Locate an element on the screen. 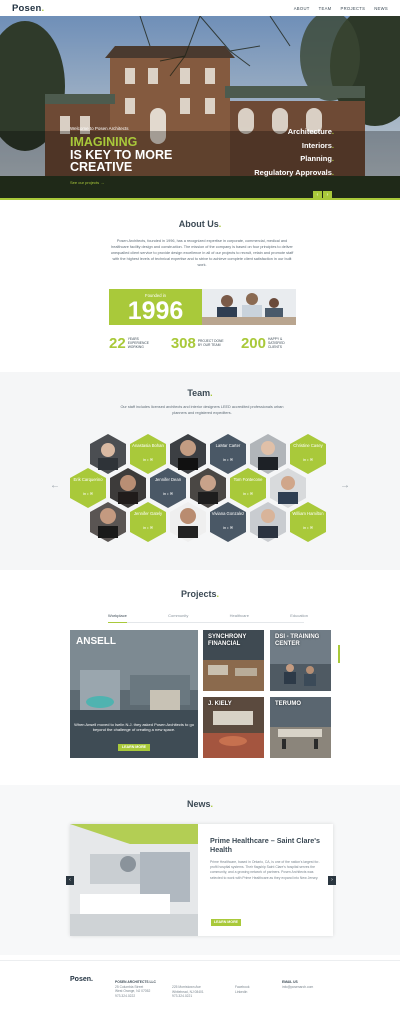 Image resolution: width=400 pixels, height=1024 pixels. hero-next-button: › is located at coordinates (327, 195).